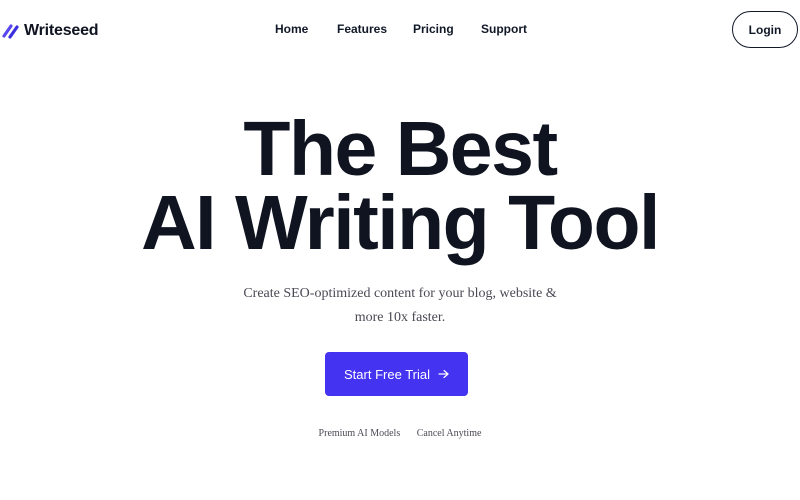 The width and height of the screenshot is (800, 500). I want to click on login-button: Login, so click(765, 29).